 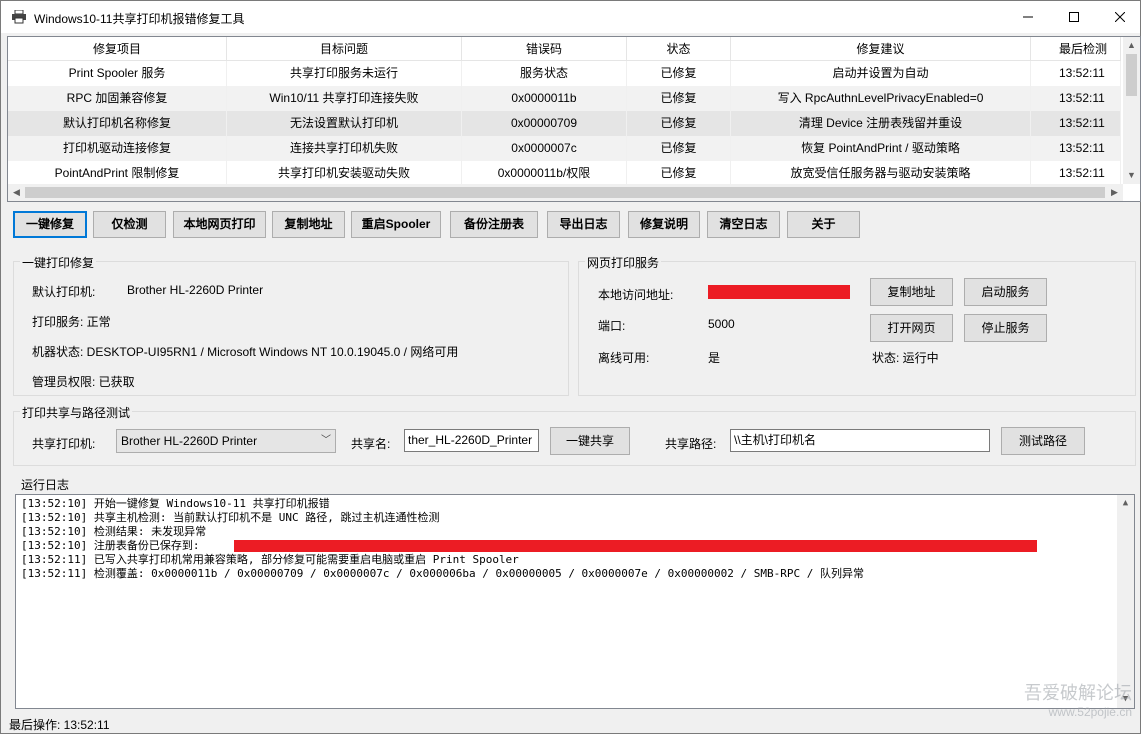 What do you see at coordinates (635, 546) in the screenshot?
I see `redacted-path` at bounding box center [635, 546].